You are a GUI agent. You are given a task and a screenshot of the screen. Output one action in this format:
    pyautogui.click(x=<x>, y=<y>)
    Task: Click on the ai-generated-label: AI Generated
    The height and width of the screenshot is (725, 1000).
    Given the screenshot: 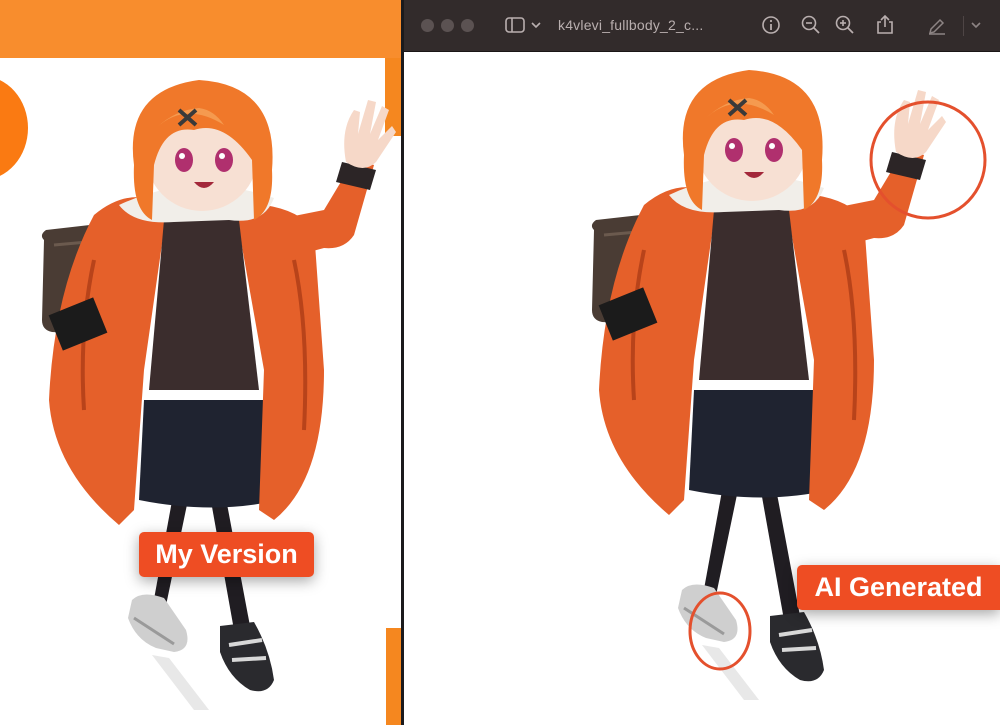 What is the action you would take?
    pyautogui.click(x=898, y=587)
    